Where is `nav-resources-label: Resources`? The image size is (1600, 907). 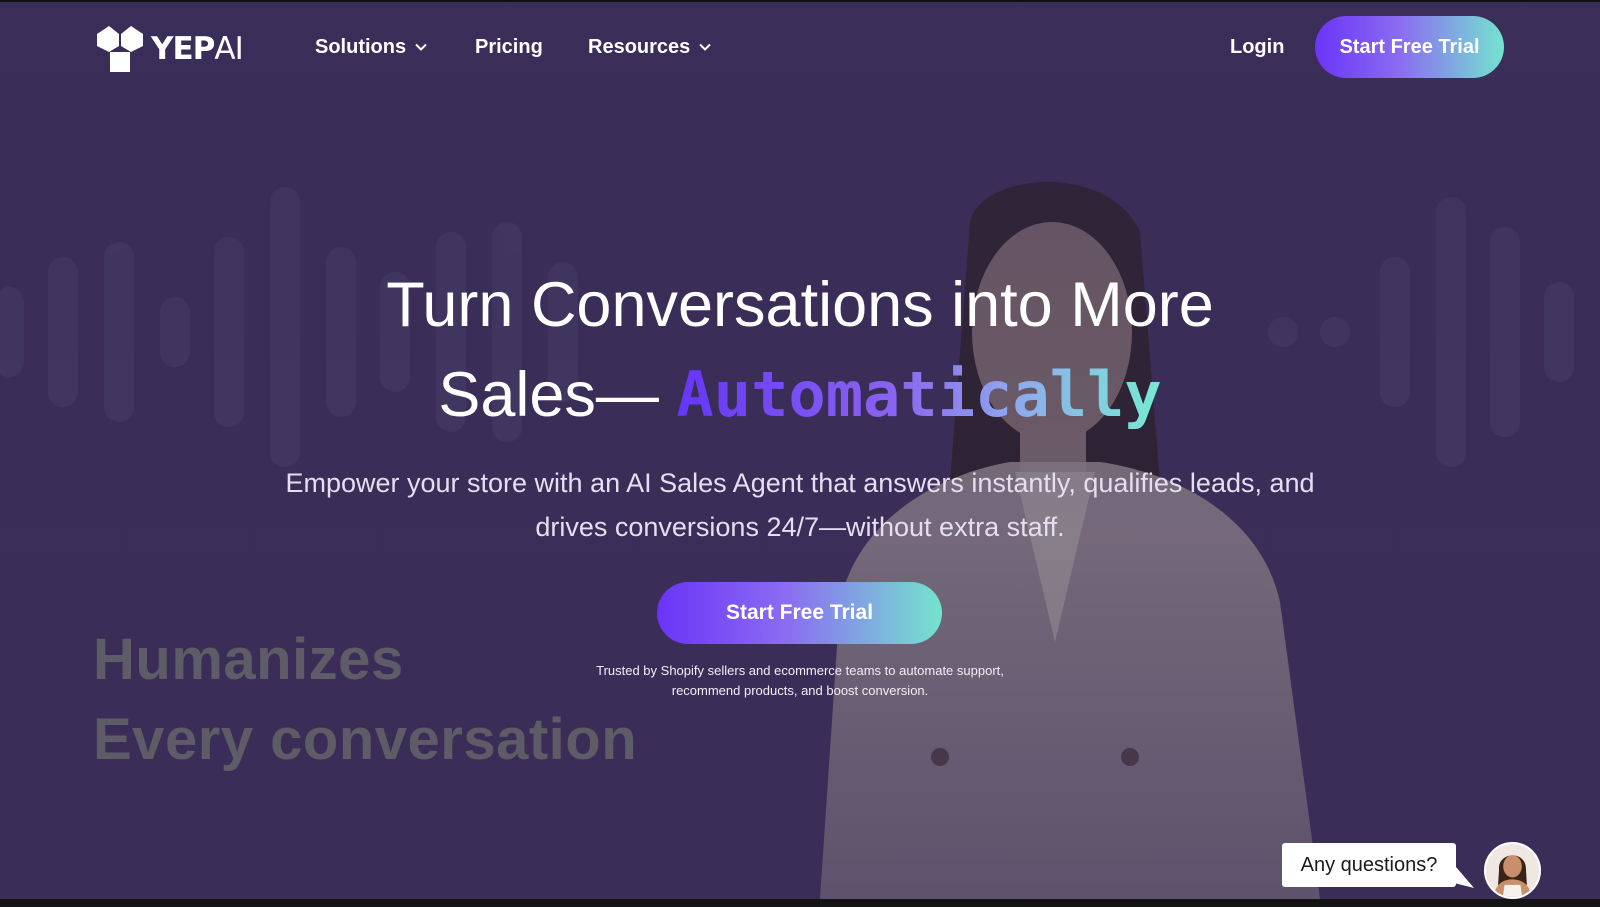
nav-resources-label: Resources is located at coordinates (639, 46).